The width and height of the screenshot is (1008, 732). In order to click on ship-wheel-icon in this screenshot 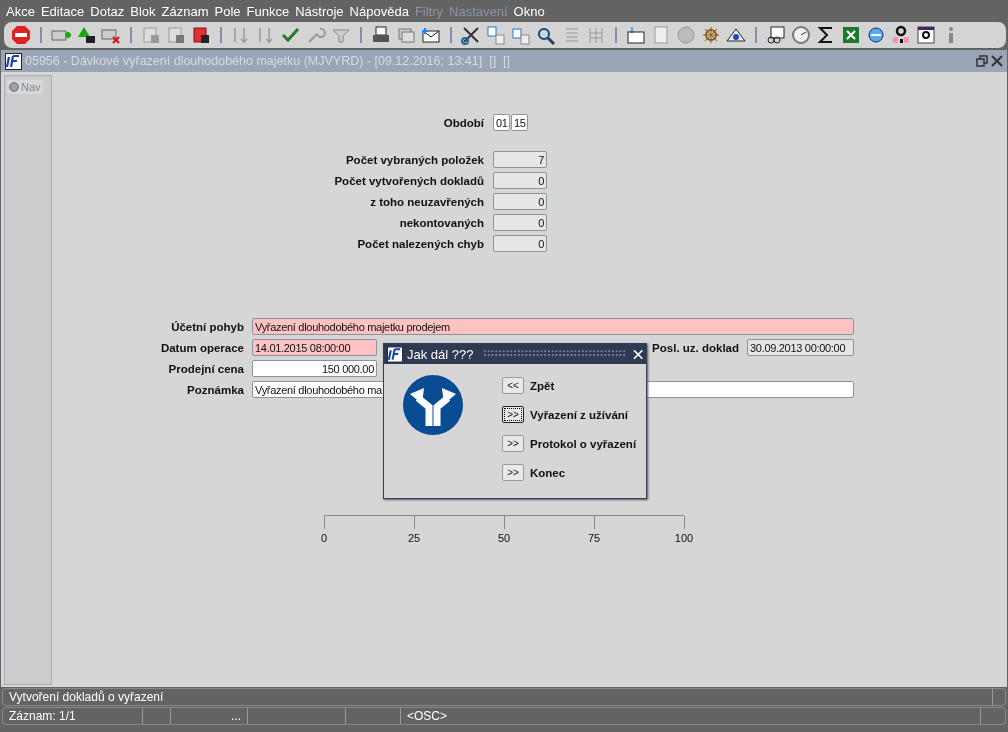, I will do `click(711, 35)`.